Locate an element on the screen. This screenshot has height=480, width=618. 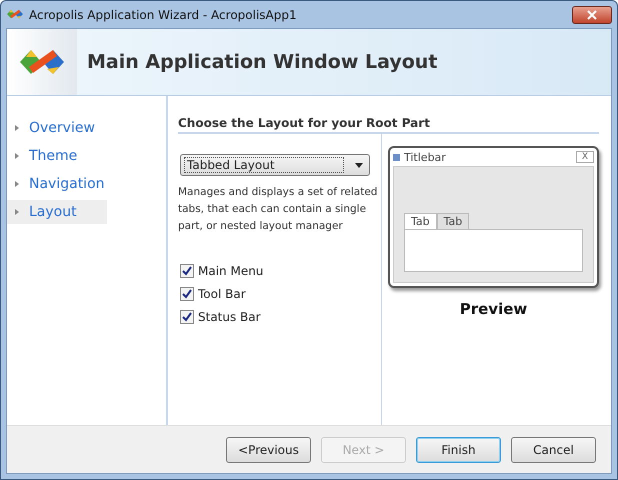
section-title: Choose the Layout for your Root Part is located at coordinates (388, 125).